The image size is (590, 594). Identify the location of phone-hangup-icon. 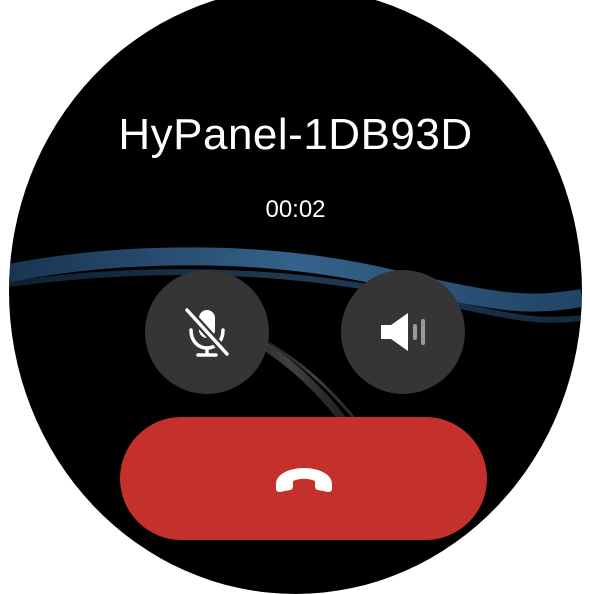
(303, 479).